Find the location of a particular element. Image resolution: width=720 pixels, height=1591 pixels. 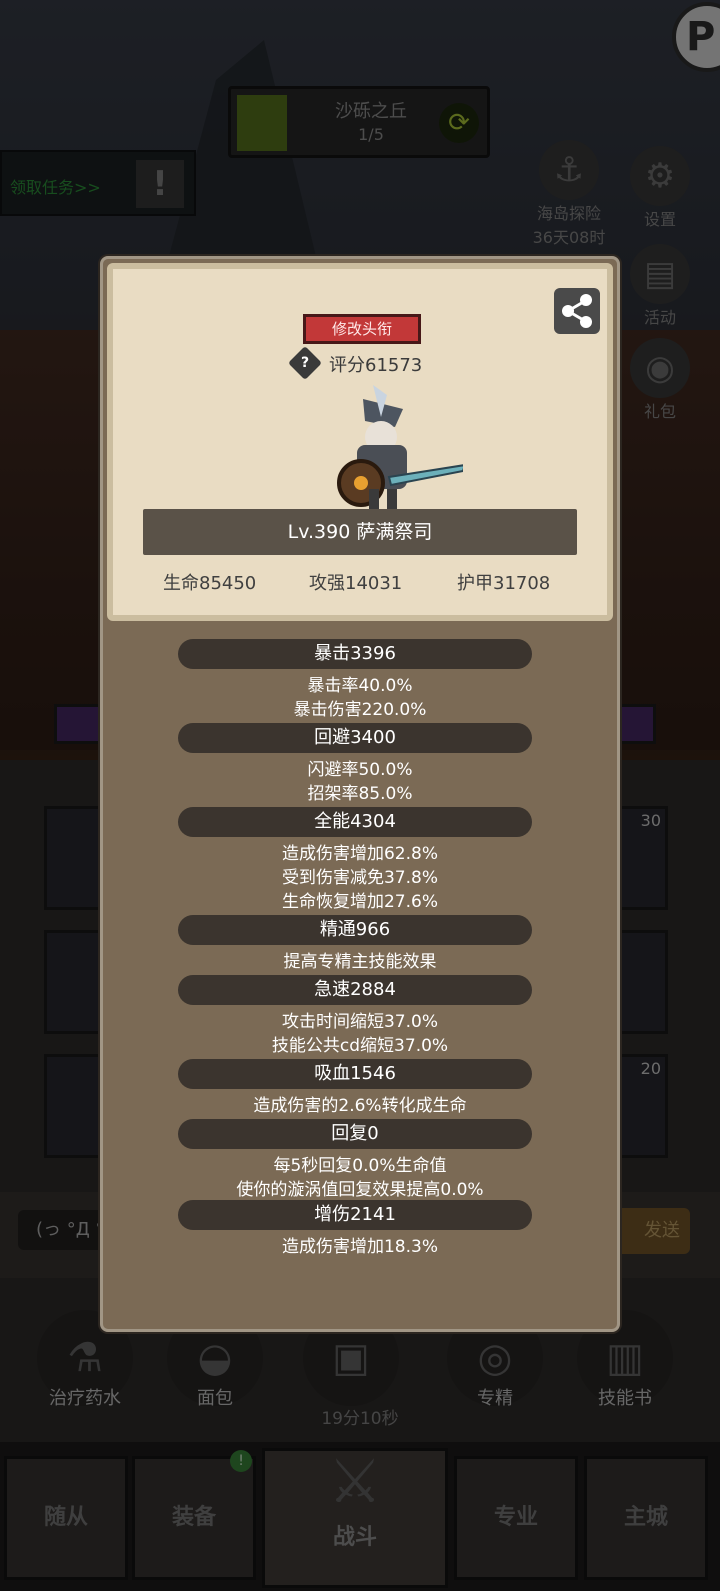

stat-line: 技能公共cd缩短37.0% is located at coordinates (360, 1046).